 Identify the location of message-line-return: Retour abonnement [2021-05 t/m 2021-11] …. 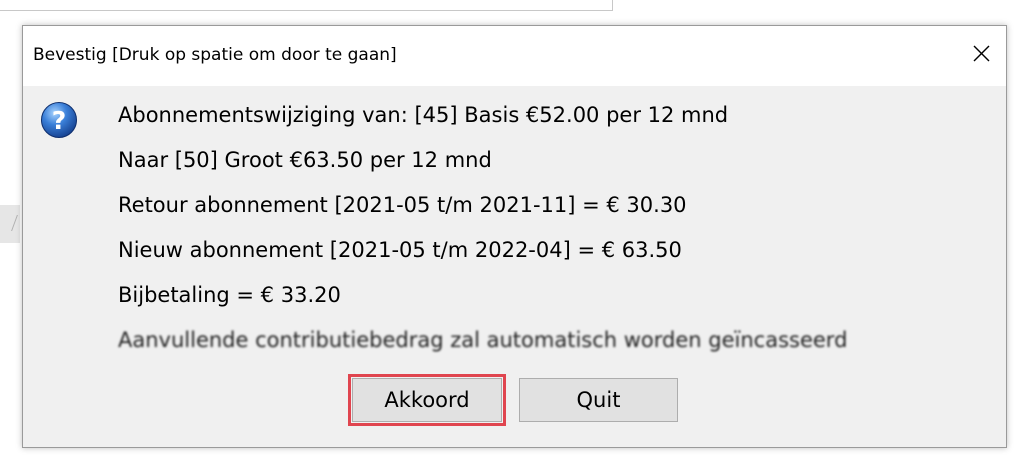
(402, 205).